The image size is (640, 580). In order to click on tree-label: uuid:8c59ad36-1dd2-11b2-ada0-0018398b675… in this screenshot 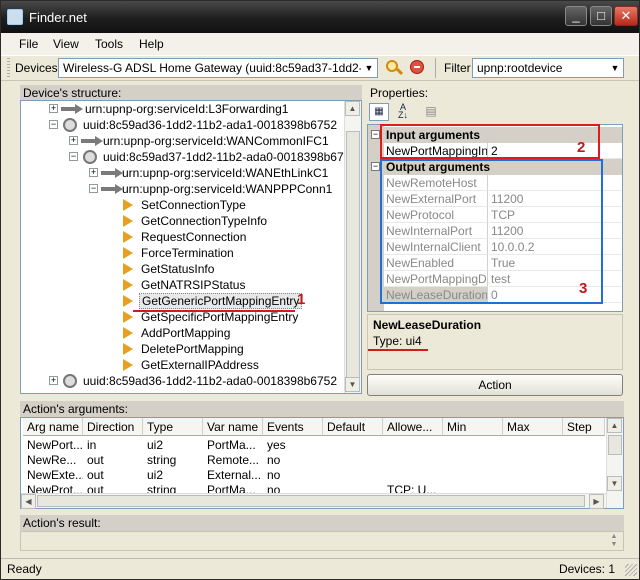, I will do `click(210, 381)`.